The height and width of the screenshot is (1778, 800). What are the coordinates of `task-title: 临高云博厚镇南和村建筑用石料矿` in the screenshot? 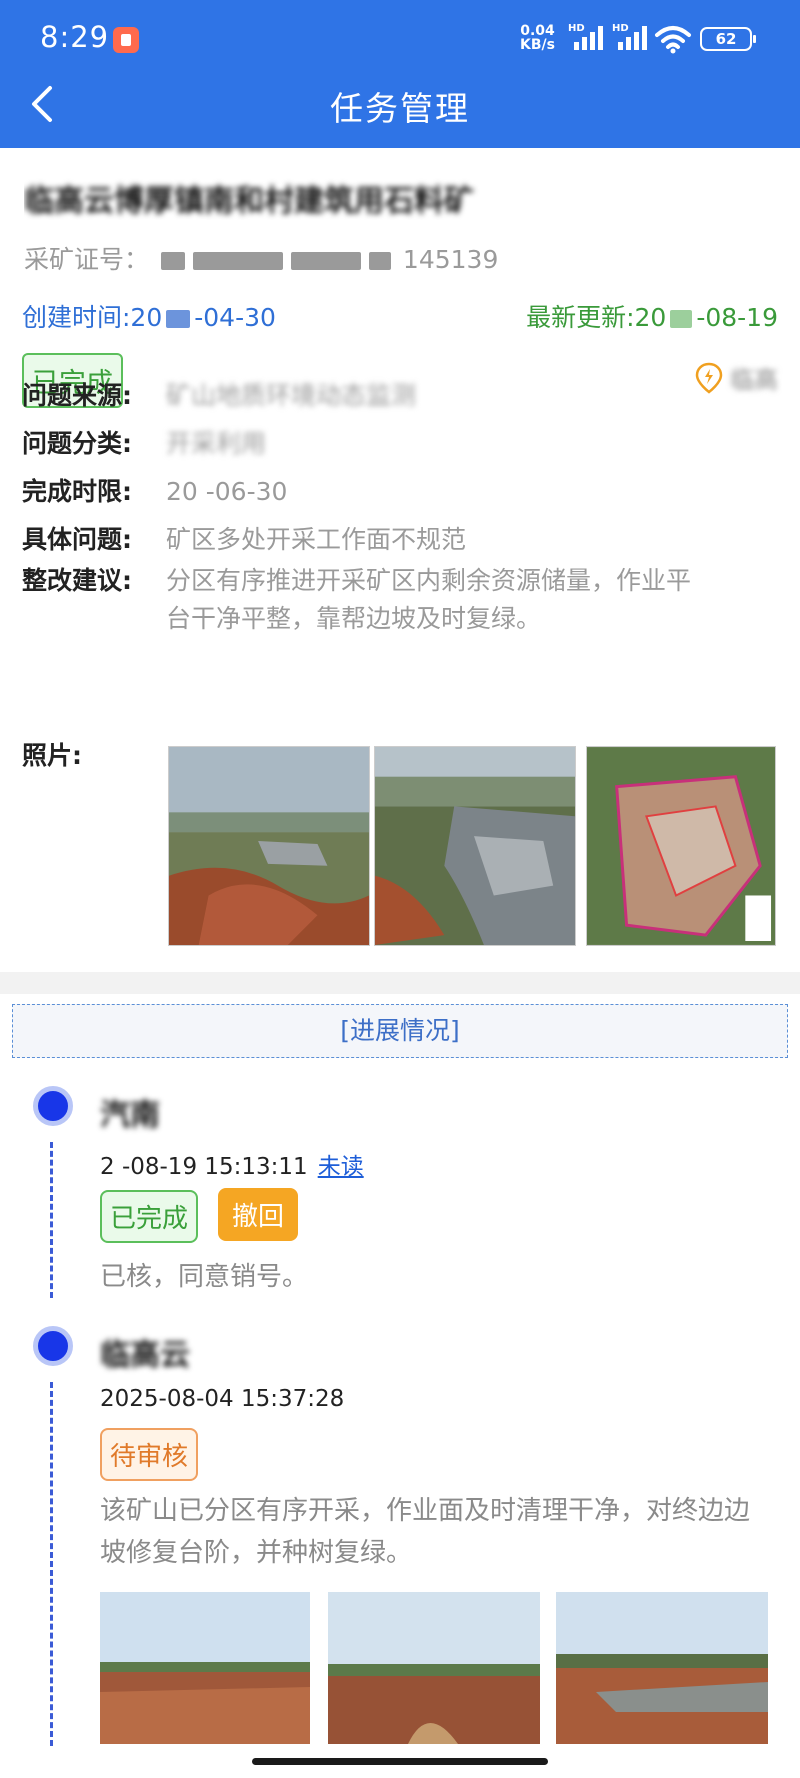 It's located at (274, 198).